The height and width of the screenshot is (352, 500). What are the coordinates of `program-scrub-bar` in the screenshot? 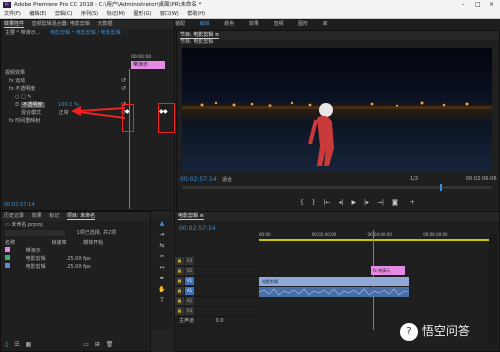 It's located at (337, 187).